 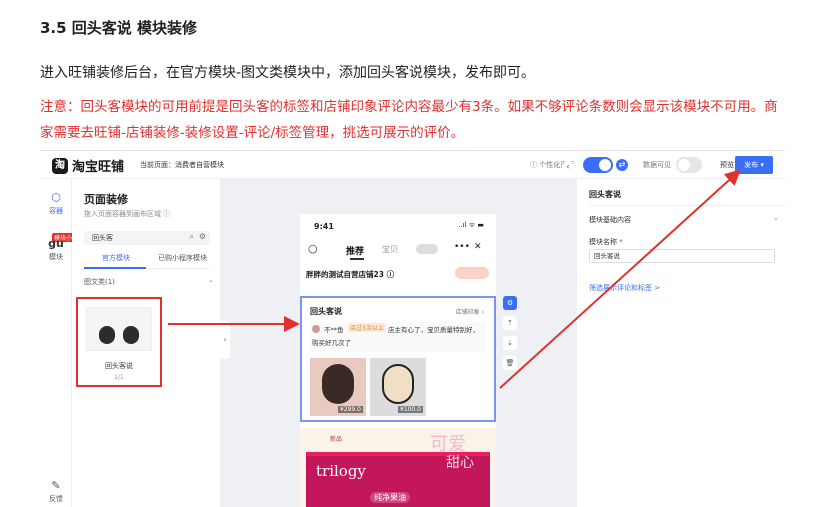 I want to click on publish-label: 发布, so click(x=751, y=165).